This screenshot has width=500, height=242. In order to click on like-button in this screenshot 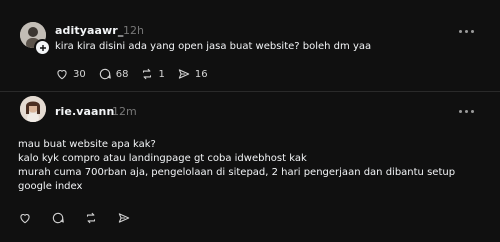, I will do `click(25, 218)`.